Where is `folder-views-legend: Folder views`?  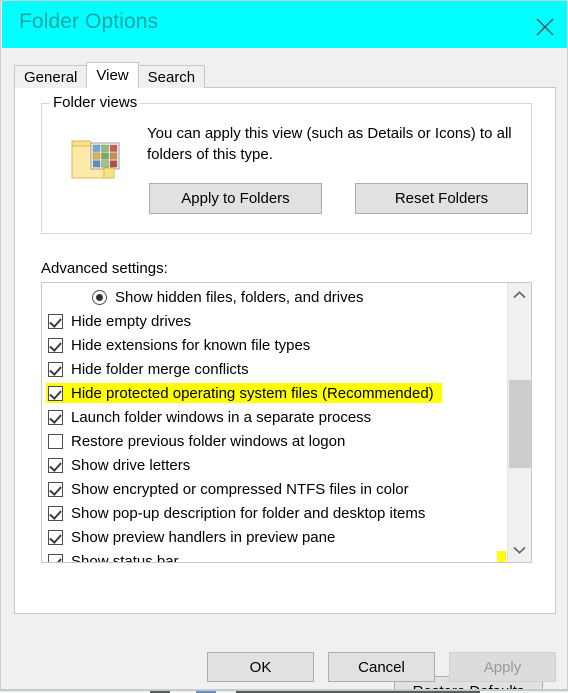
folder-views-legend: Folder views is located at coordinates (95, 102).